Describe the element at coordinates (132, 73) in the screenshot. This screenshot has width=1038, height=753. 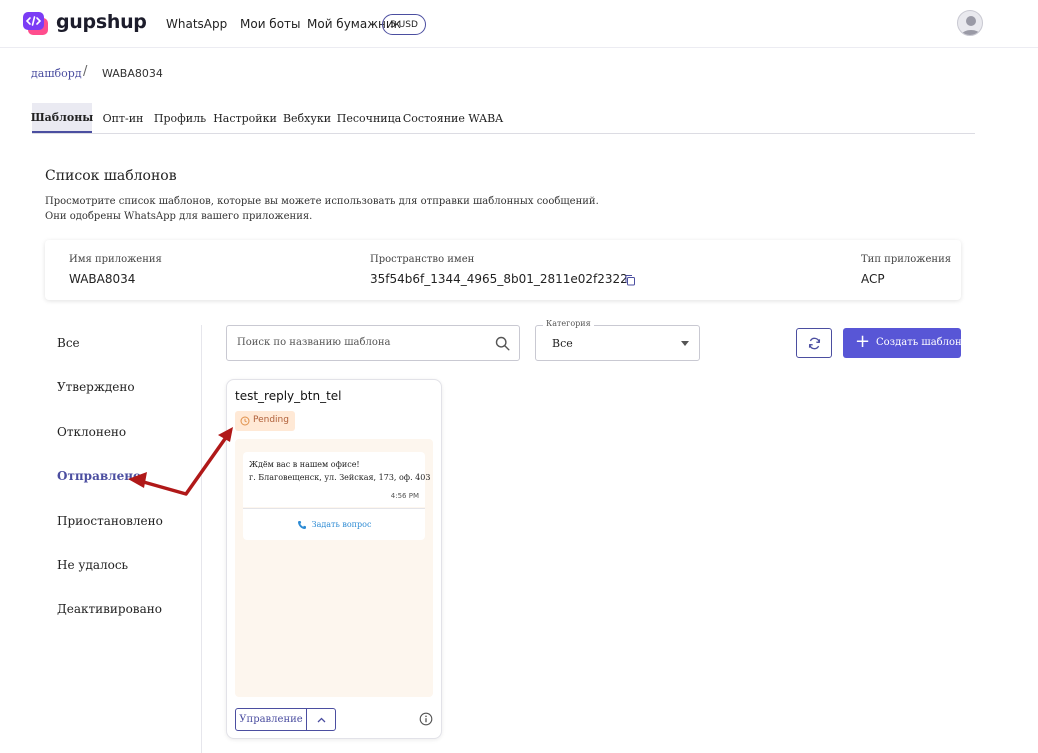
I see `breadcrumb-current: WABA8034` at that location.